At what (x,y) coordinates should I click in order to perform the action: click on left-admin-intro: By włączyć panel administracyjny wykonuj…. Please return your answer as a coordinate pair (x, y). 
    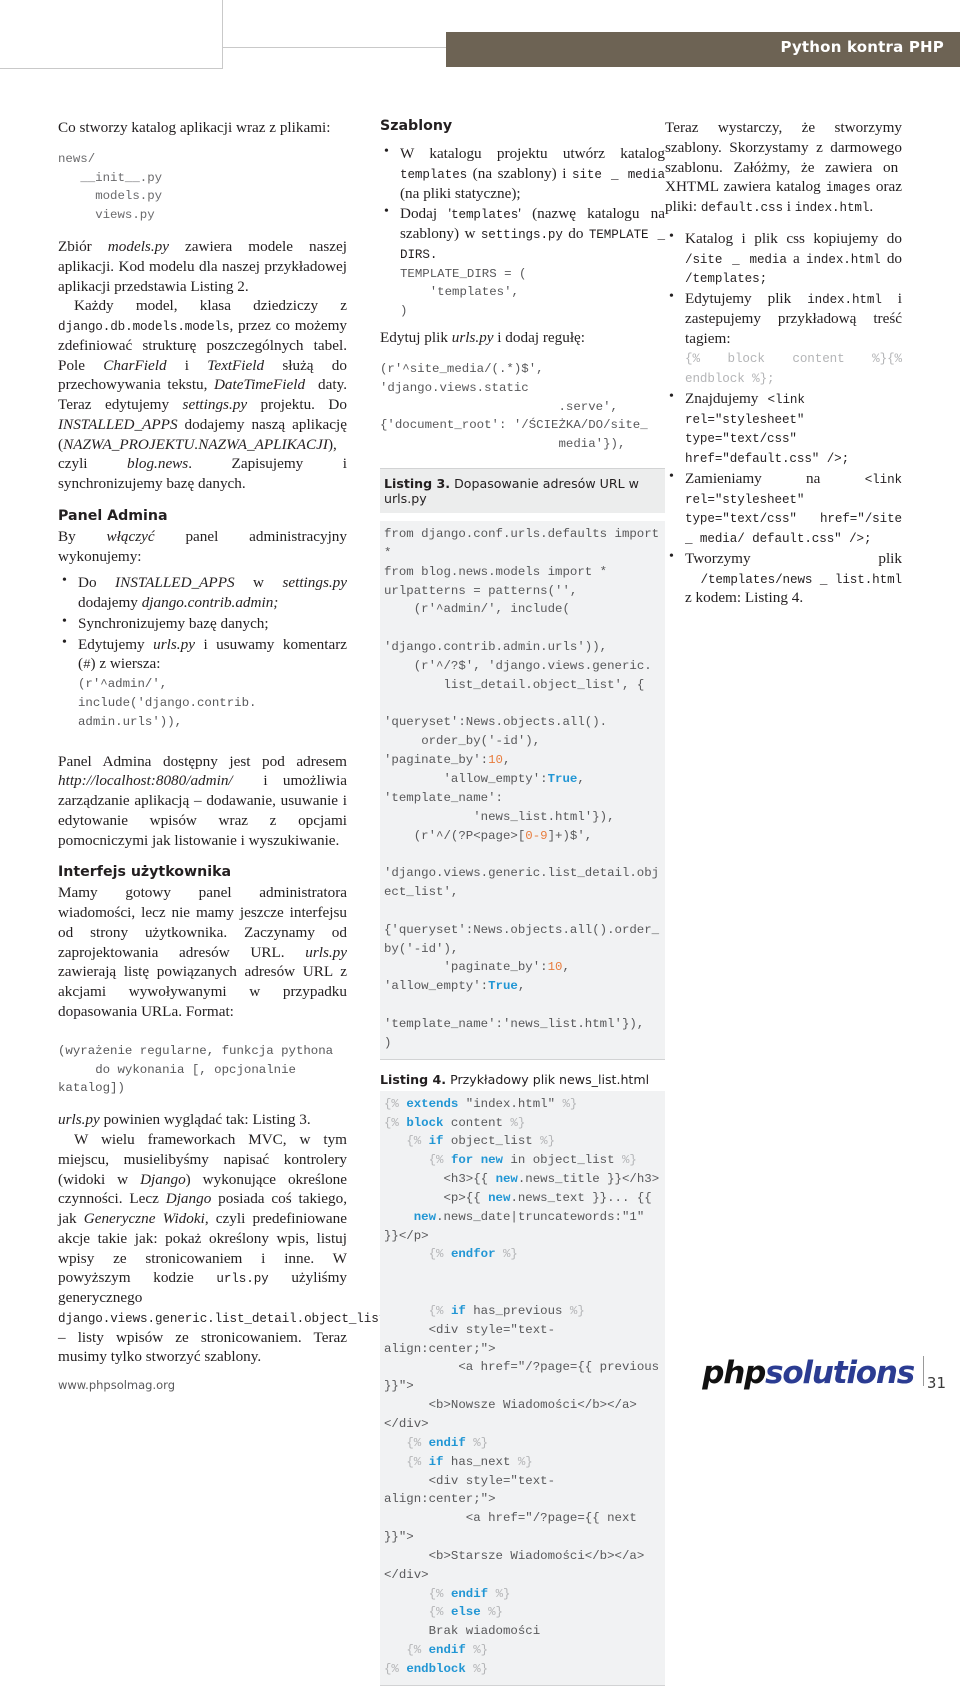
    Looking at the image, I should click on (202, 546).